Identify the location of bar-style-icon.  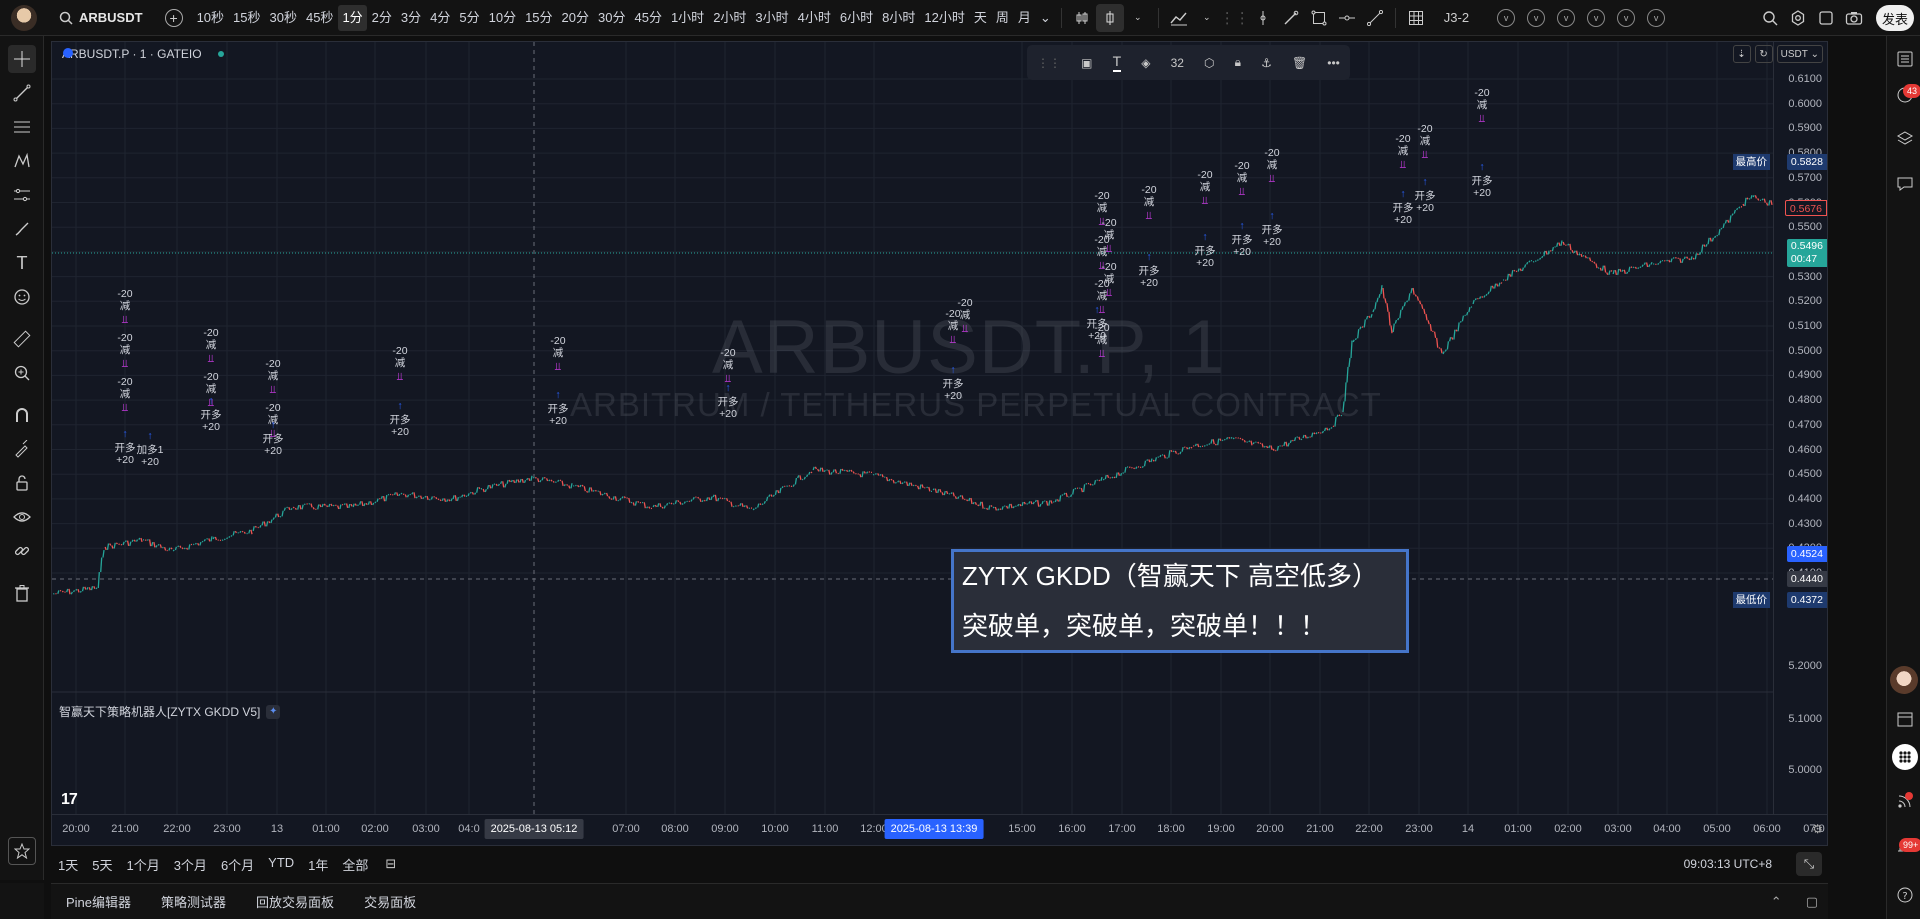
(1082, 18).